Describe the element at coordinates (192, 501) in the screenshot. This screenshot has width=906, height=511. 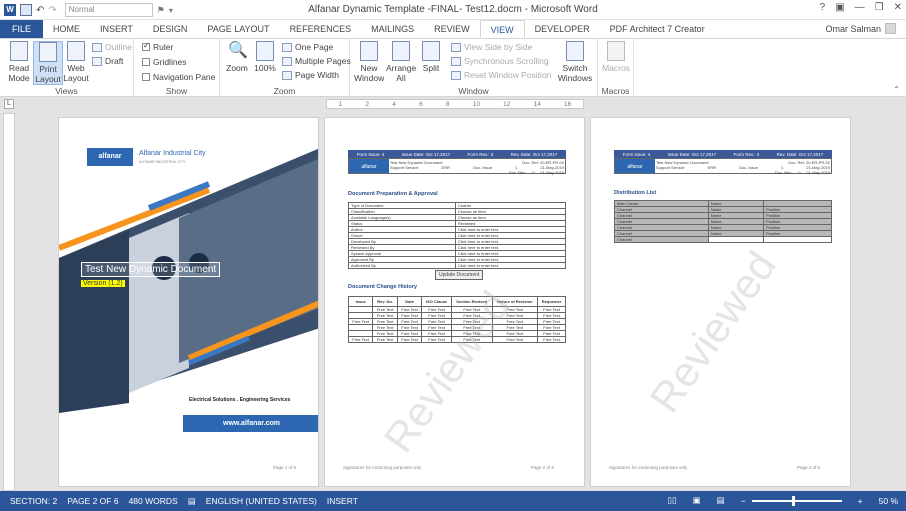
I see `proofing-icon: ▤` at that location.